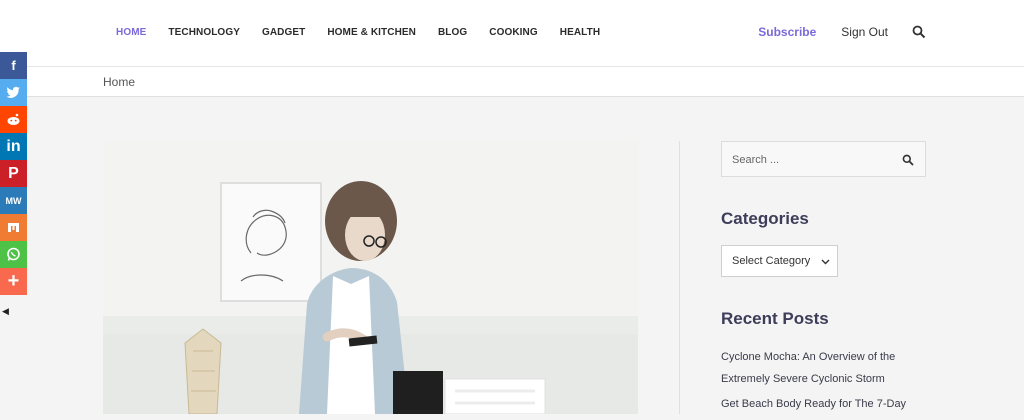 This screenshot has height=420, width=1024. Describe the element at coordinates (580, 32) in the screenshot. I see `nav-health: HEALTH` at that location.